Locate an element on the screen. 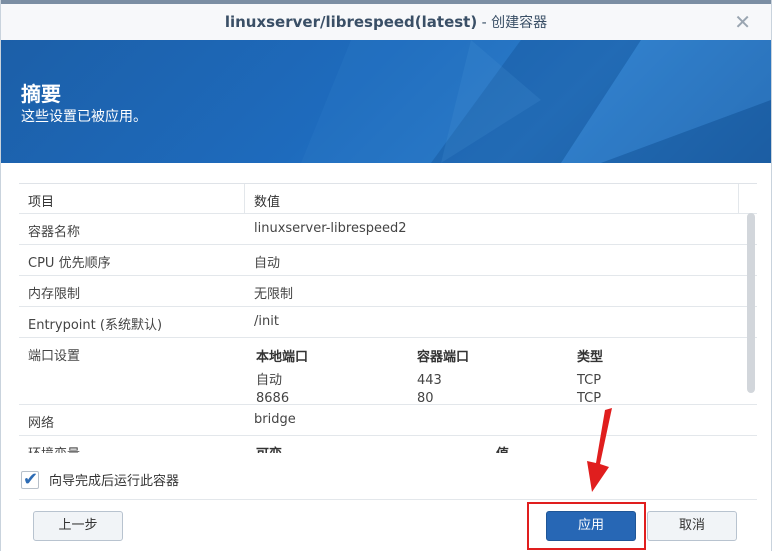 The height and width of the screenshot is (551, 772). checkmark-icon: ✔ is located at coordinates (31, 479).